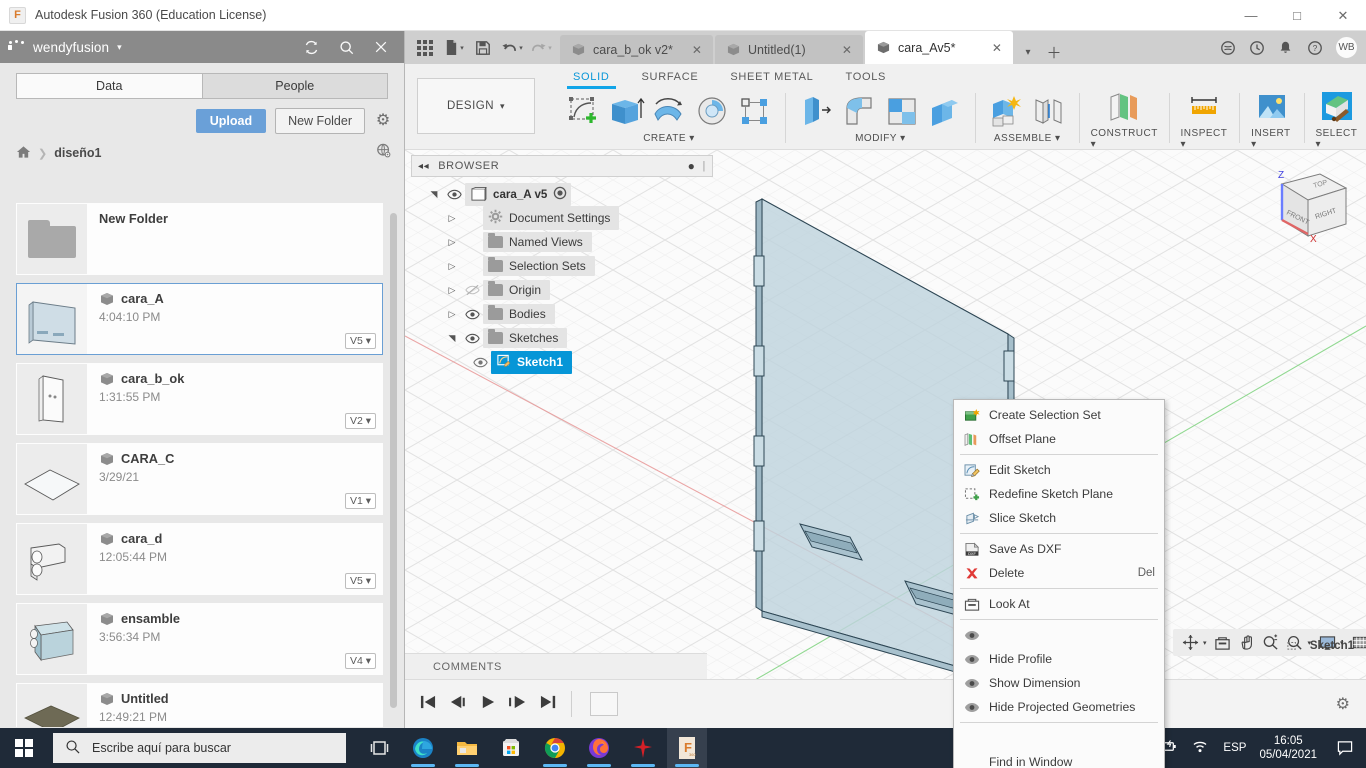 The width and height of the screenshot is (1366, 768). I want to click on menu-item-find-in-window, so click(1059, 738).